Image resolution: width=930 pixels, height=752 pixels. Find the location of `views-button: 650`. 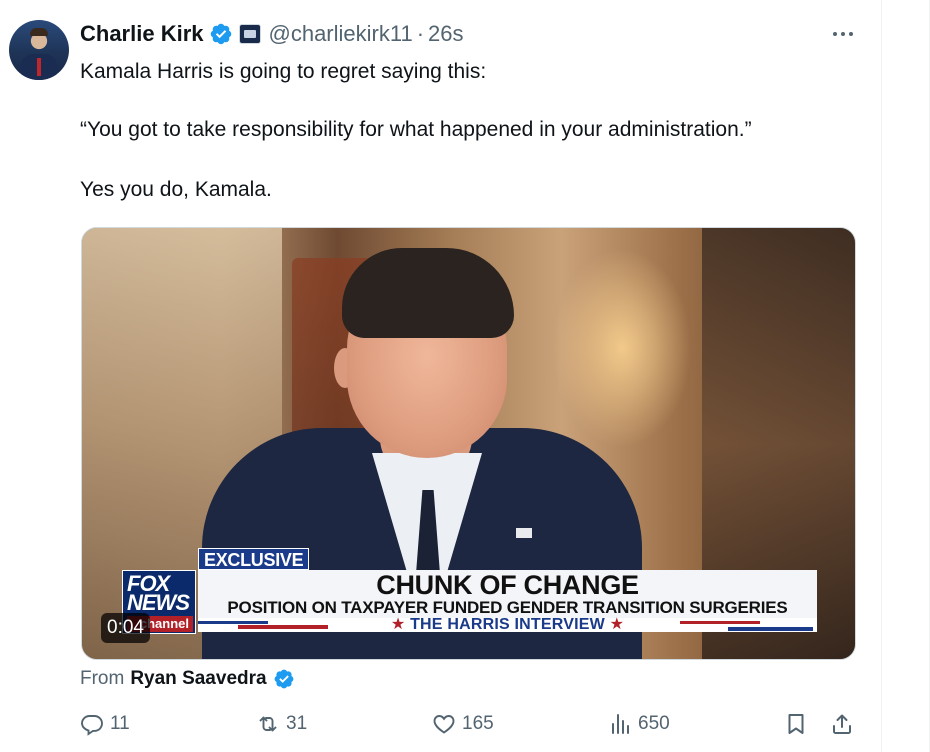

views-button: 650 is located at coordinates (639, 724).